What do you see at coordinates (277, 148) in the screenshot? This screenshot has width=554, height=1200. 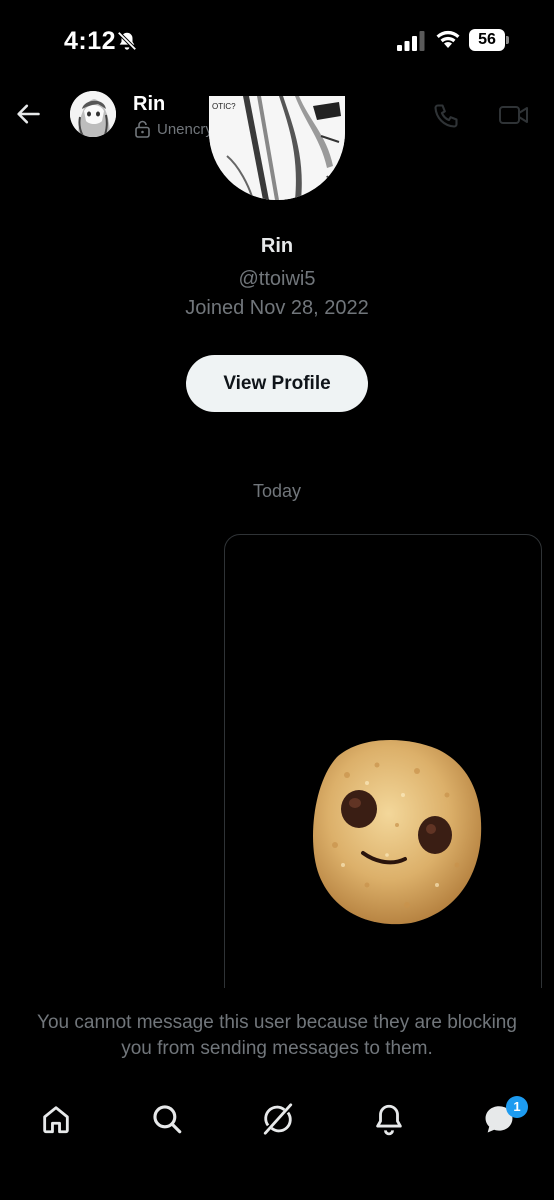 I see `profile-avatar: OTIC?` at bounding box center [277, 148].